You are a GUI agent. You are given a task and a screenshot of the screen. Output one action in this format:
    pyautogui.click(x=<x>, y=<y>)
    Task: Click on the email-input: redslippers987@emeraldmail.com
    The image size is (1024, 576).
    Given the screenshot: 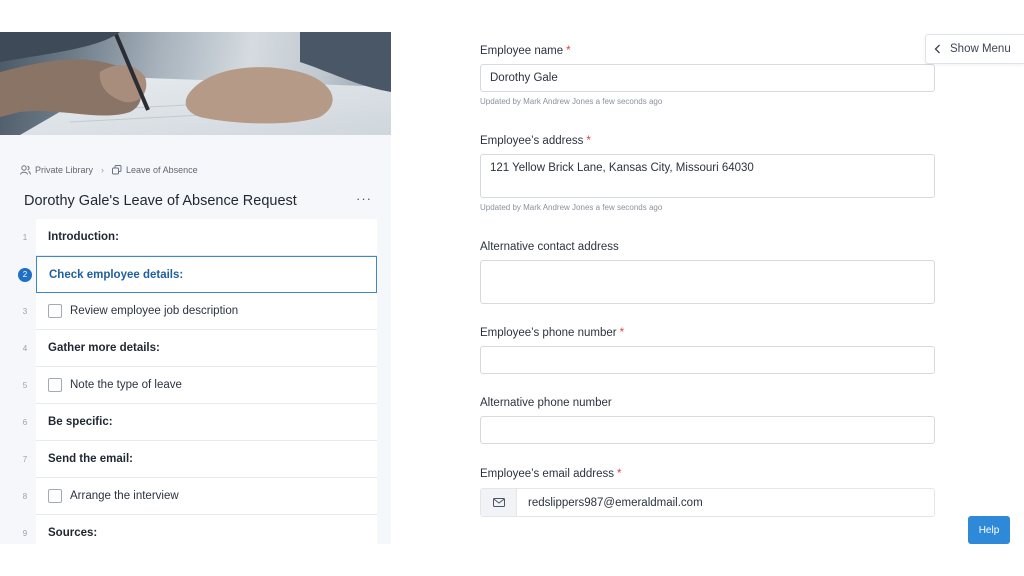 What is the action you would take?
    pyautogui.click(x=707, y=502)
    